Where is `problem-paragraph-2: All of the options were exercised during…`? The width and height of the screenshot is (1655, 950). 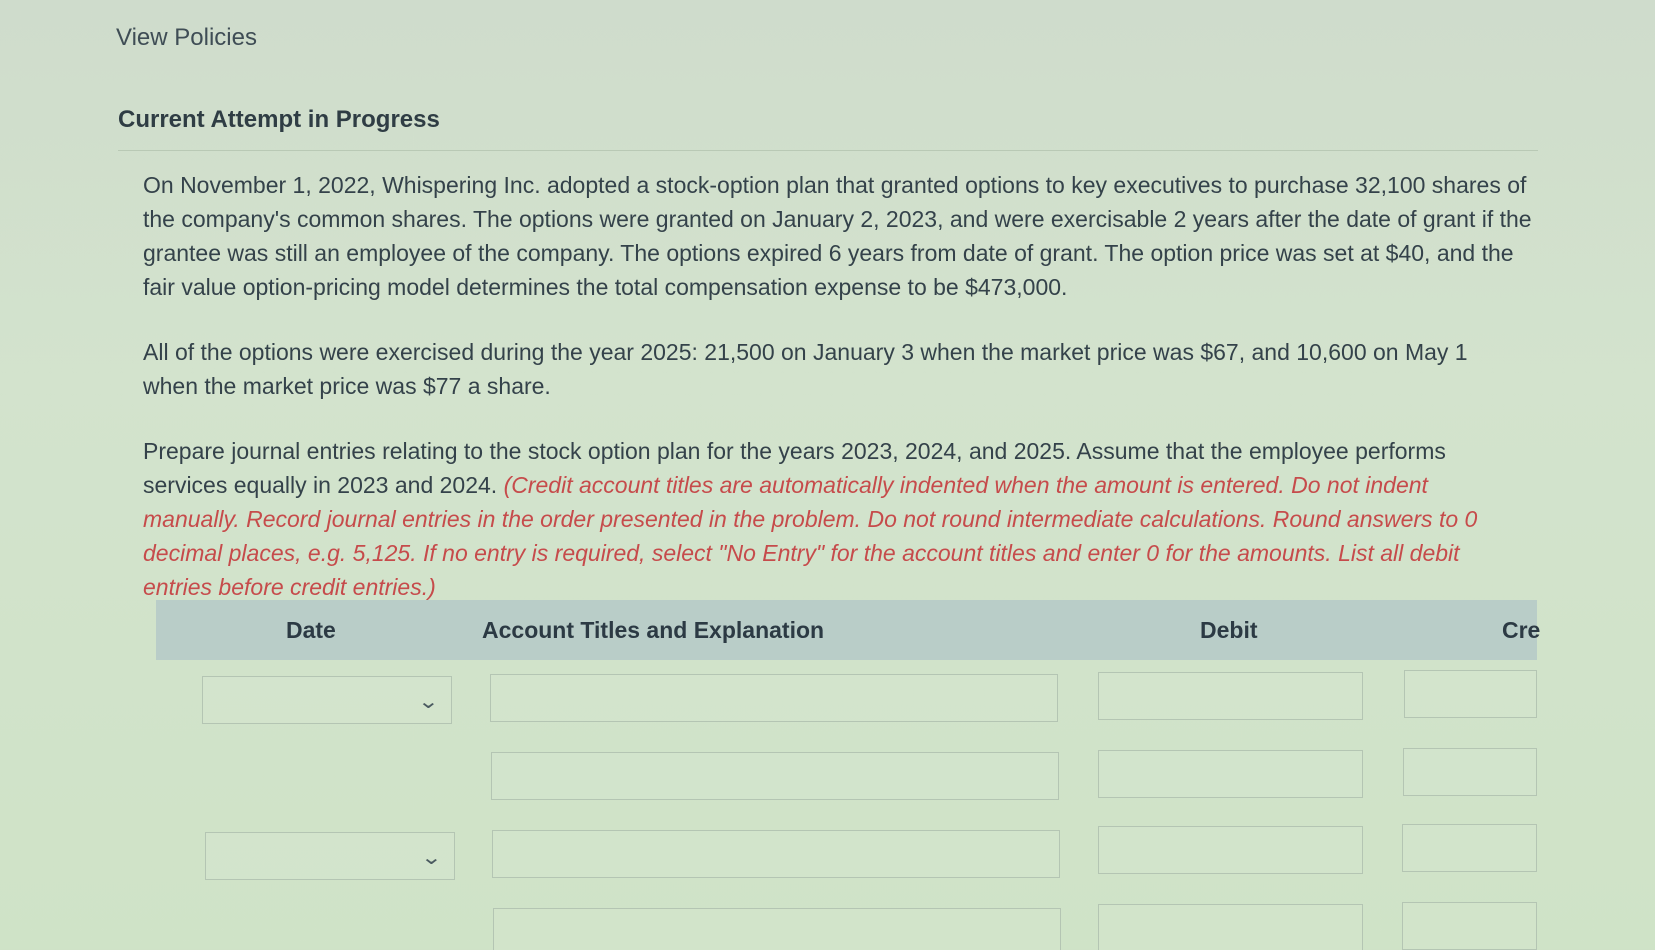
problem-paragraph-2: All of the options were exercised during… is located at coordinates (805, 369).